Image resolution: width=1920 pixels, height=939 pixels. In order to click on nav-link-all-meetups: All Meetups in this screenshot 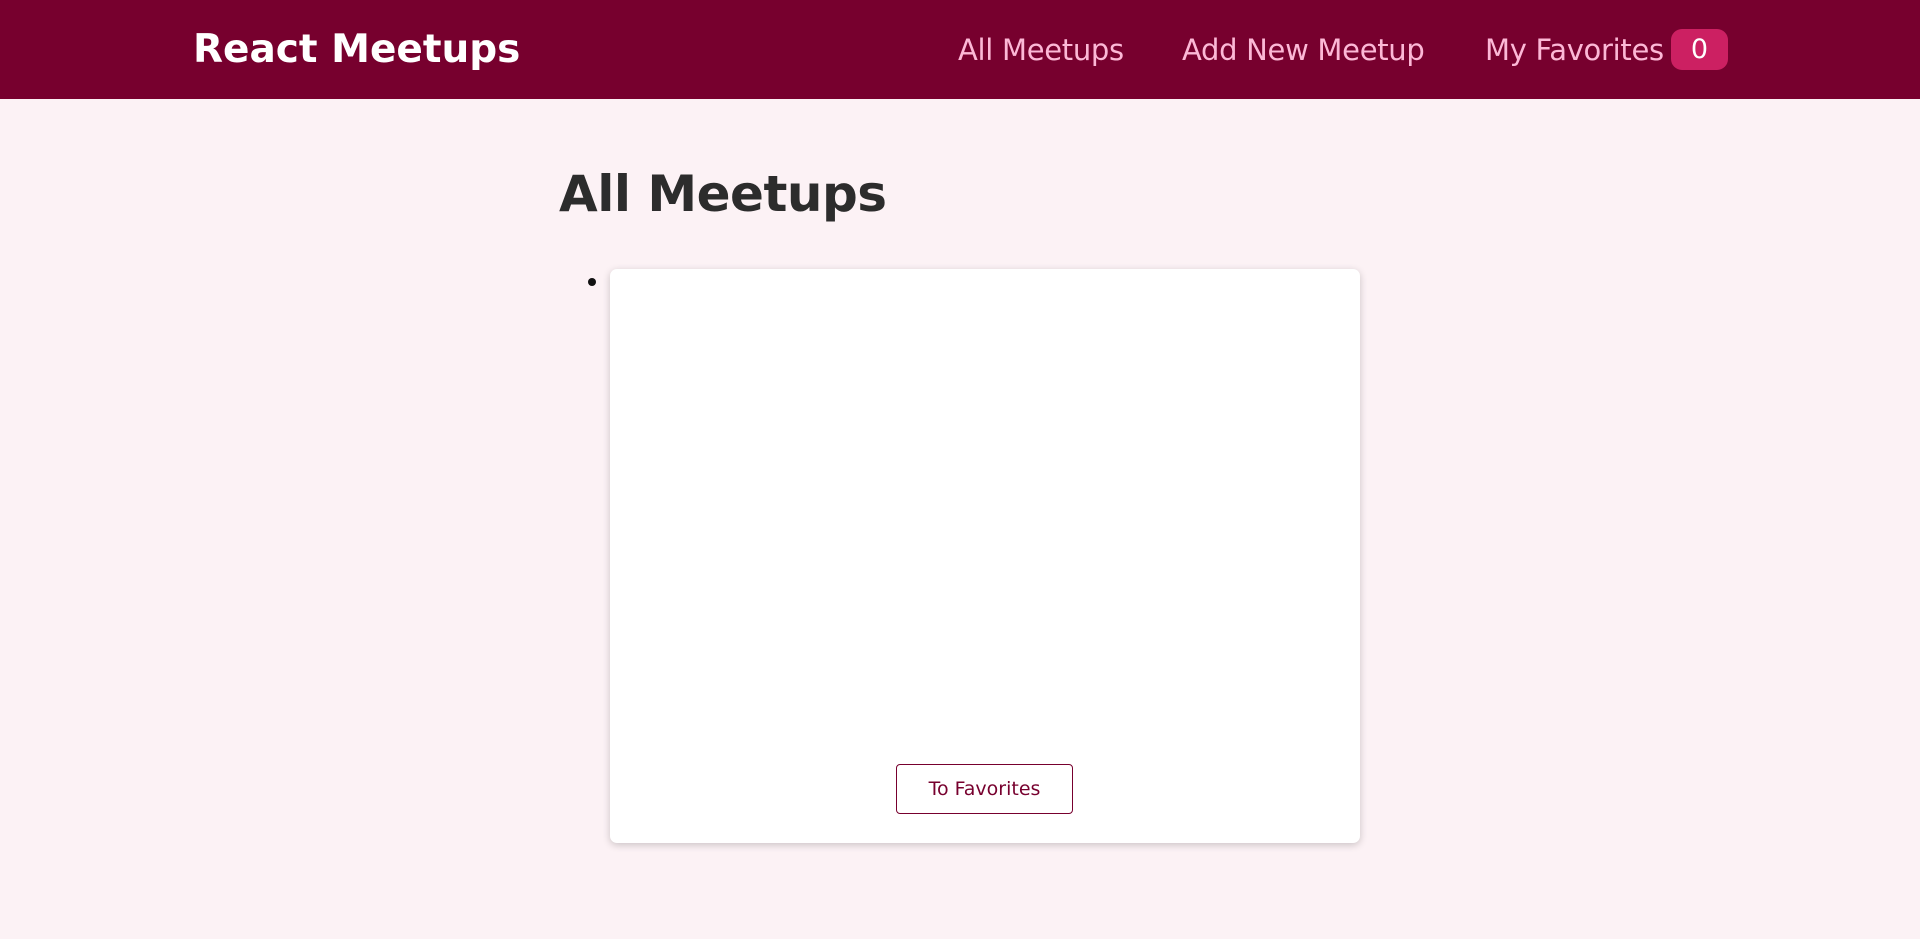, I will do `click(1041, 50)`.